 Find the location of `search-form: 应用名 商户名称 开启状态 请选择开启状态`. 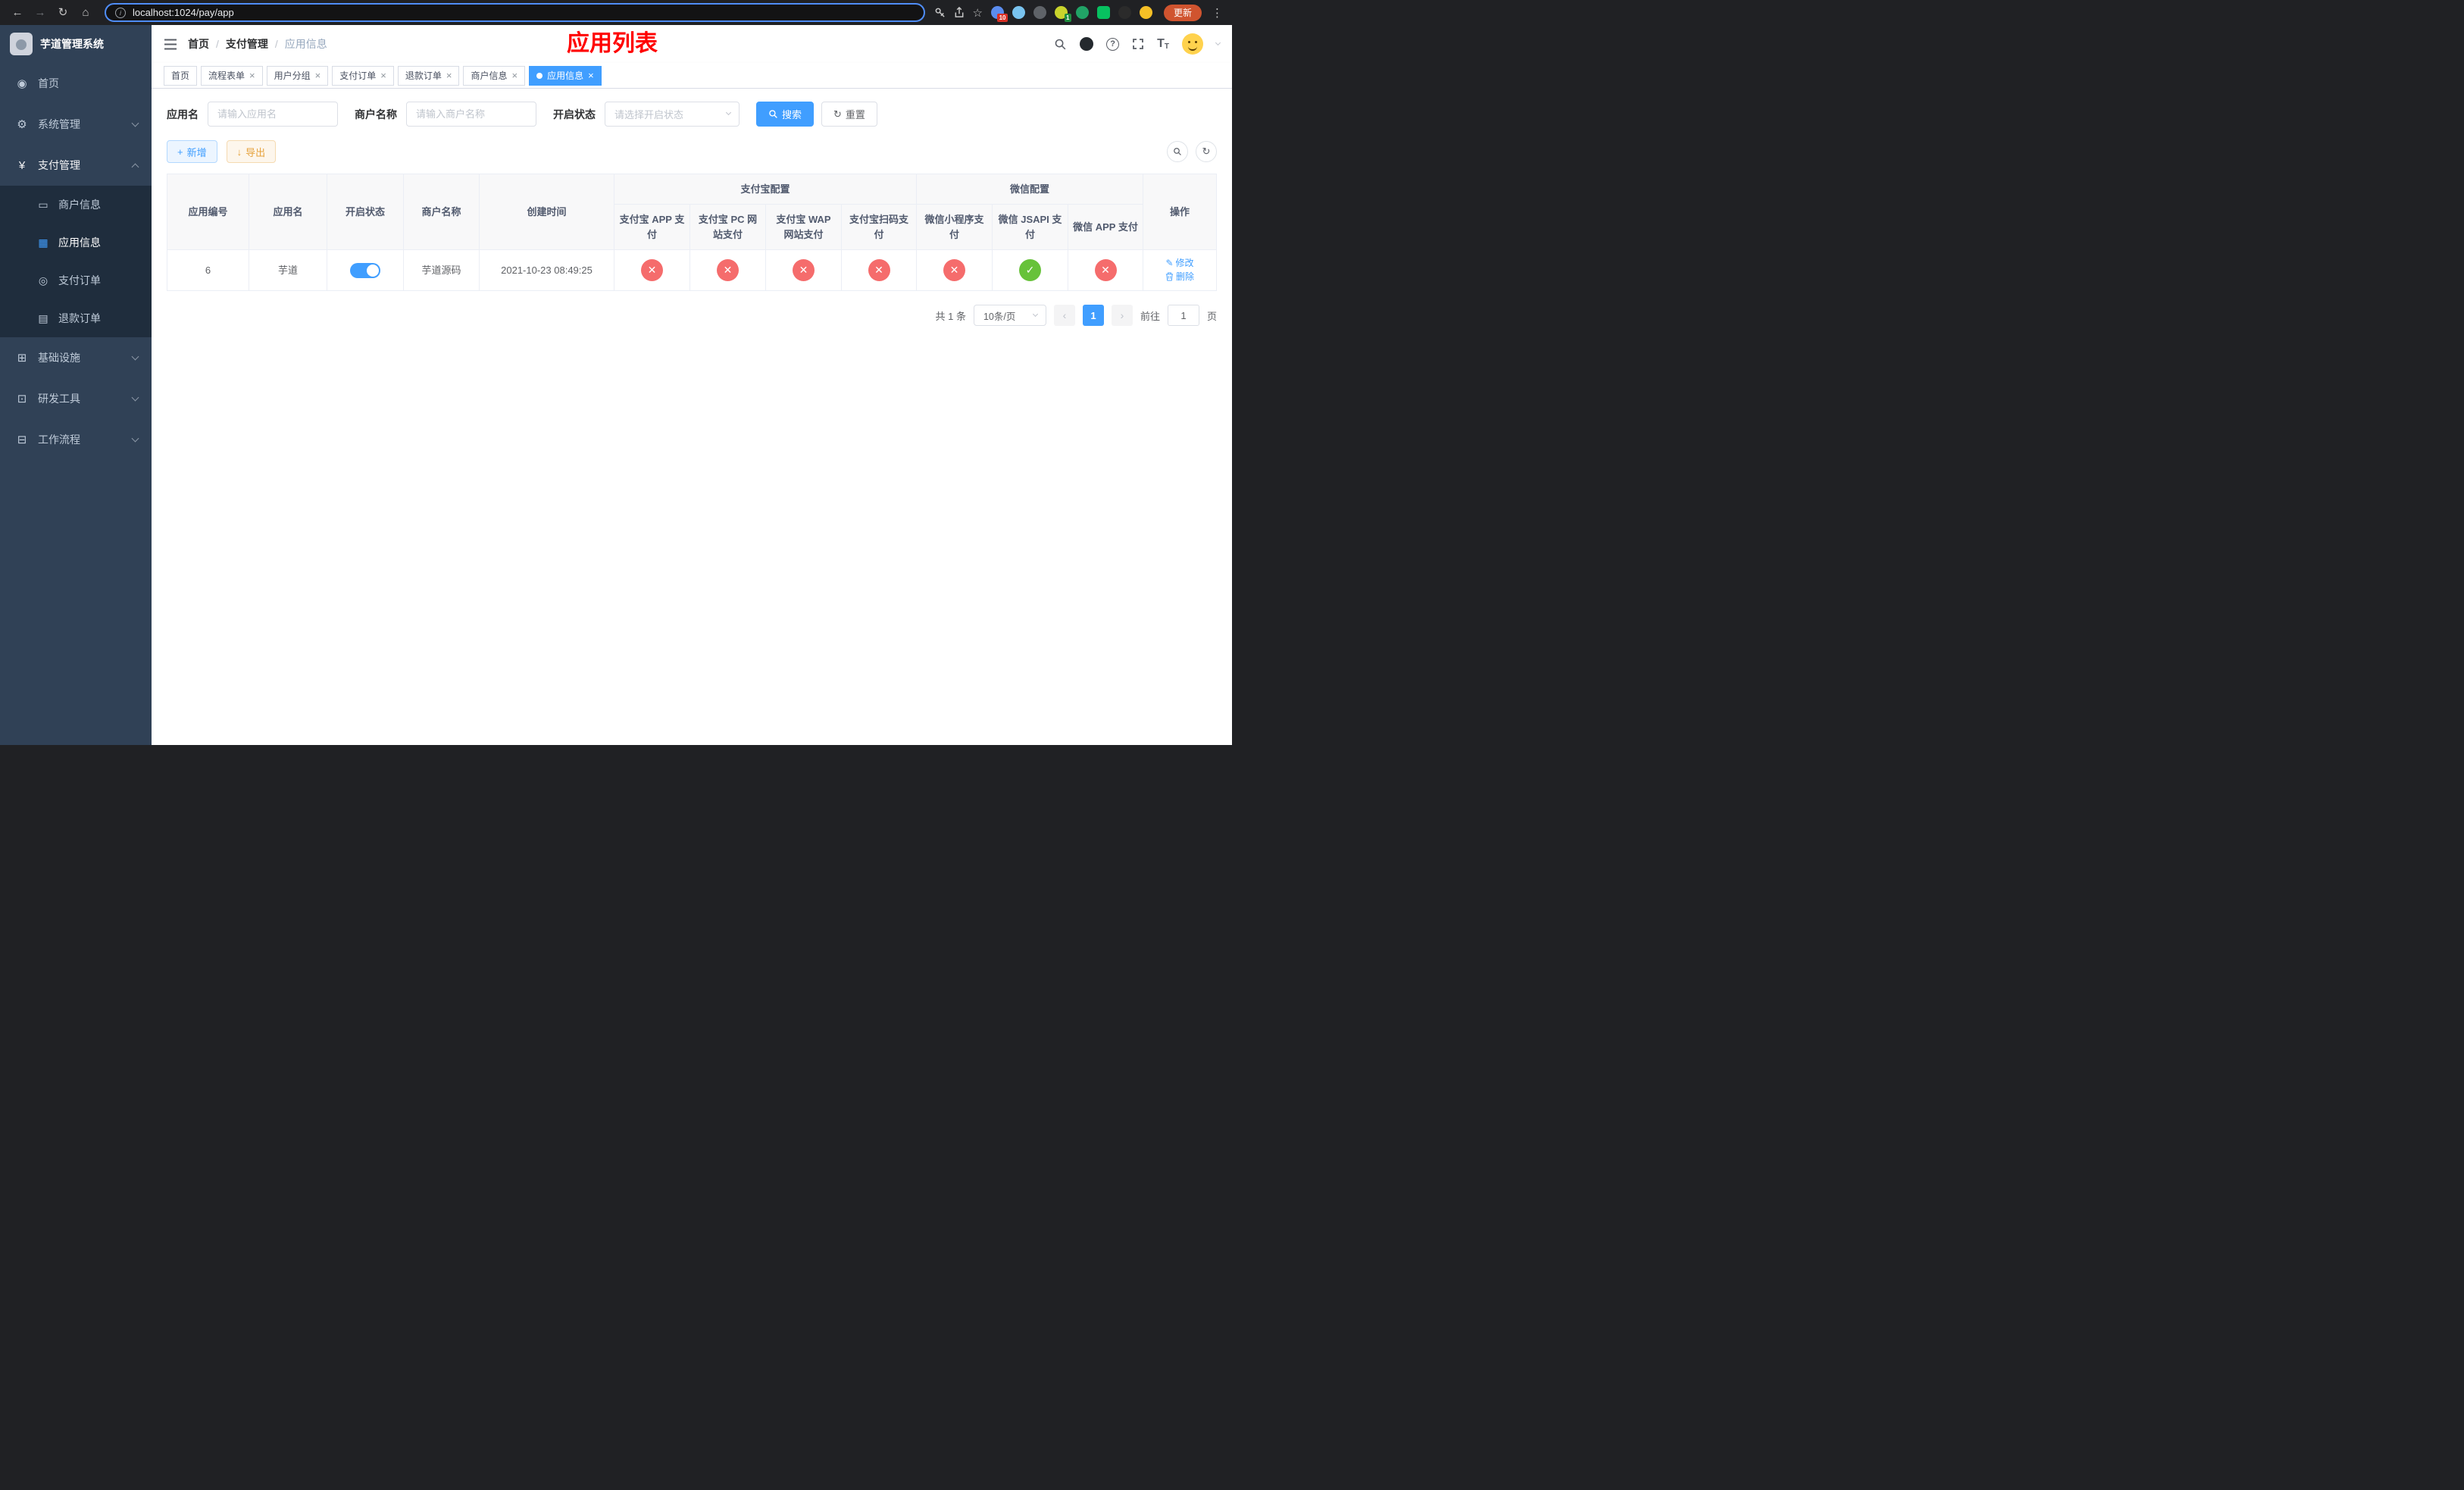

search-form: 应用名 商户名称 开启状态 请选择开启状态 is located at coordinates (692, 114).